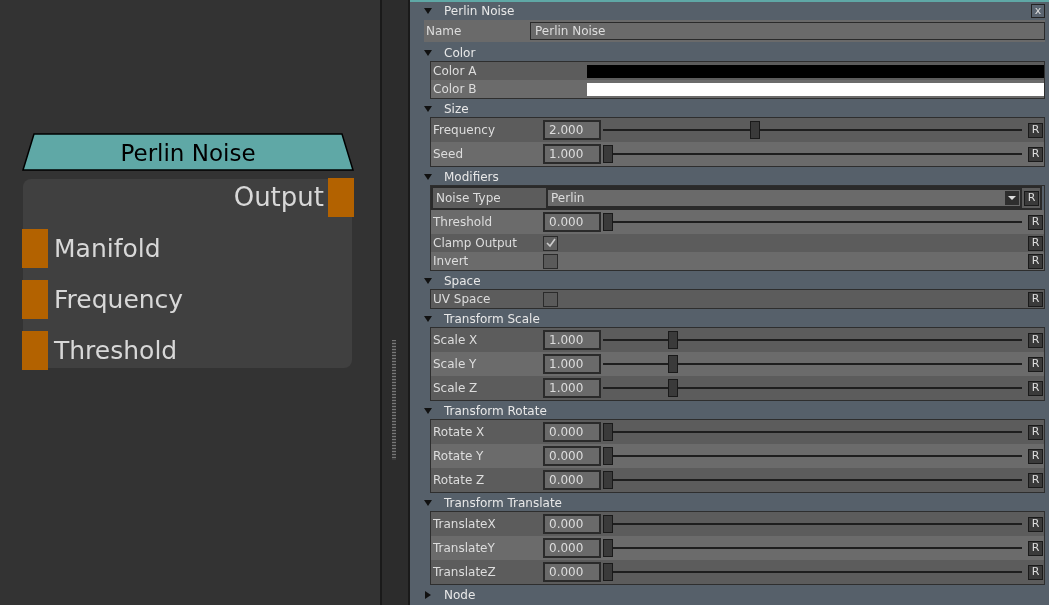  Describe the element at coordinates (784, 198) in the screenshot. I see `dropdown: Perlin` at that location.